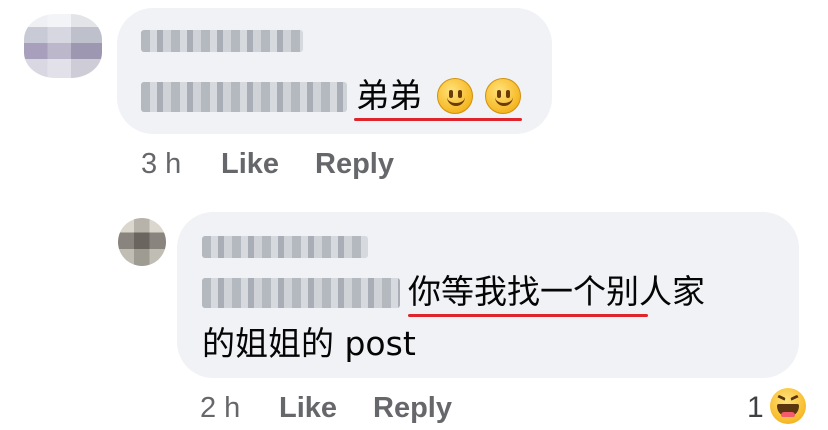 This screenshot has width=828, height=430. I want to click on reaction-count: 1, so click(755, 408).